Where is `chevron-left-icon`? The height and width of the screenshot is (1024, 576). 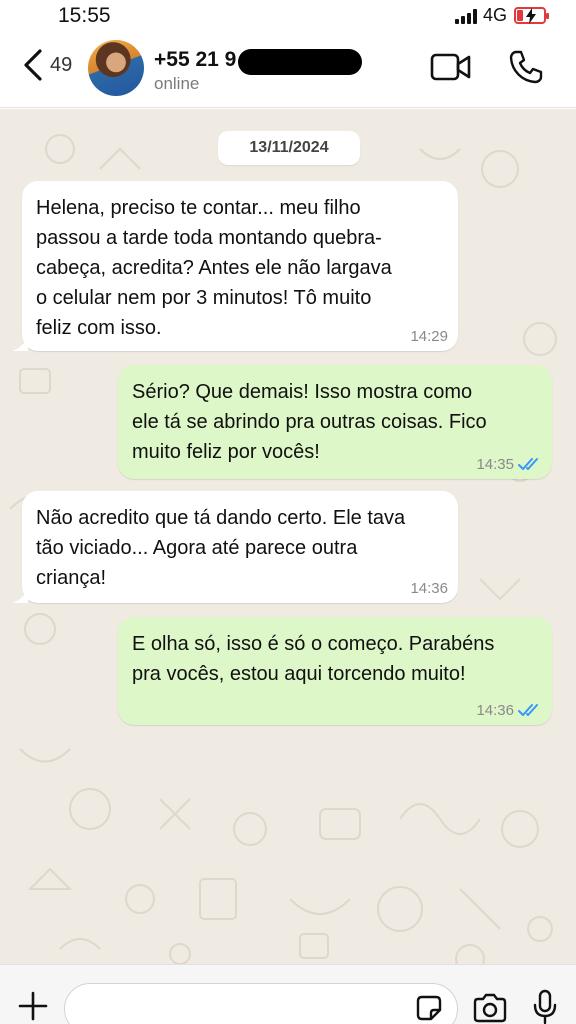 chevron-left-icon is located at coordinates (33, 65).